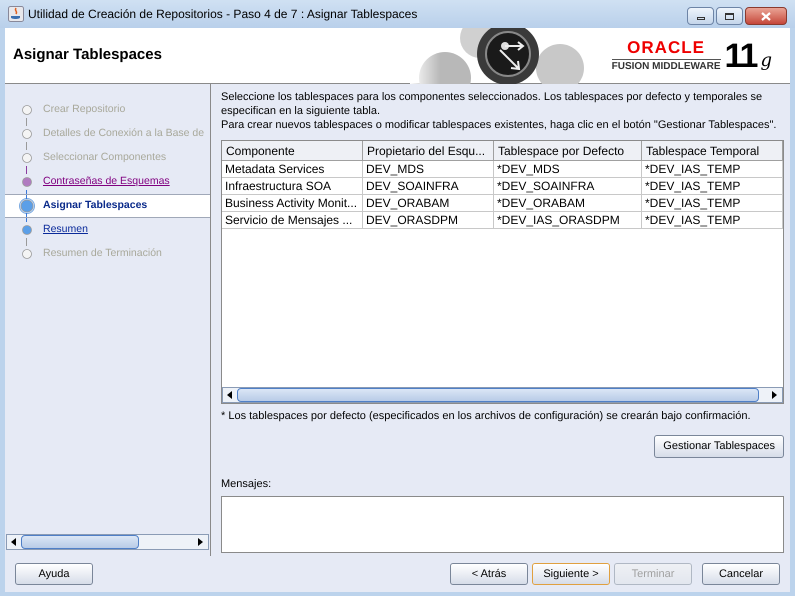  Describe the element at coordinates (489, 574) in the screenshot. I see `wizard-button: < Atrás` at that location.